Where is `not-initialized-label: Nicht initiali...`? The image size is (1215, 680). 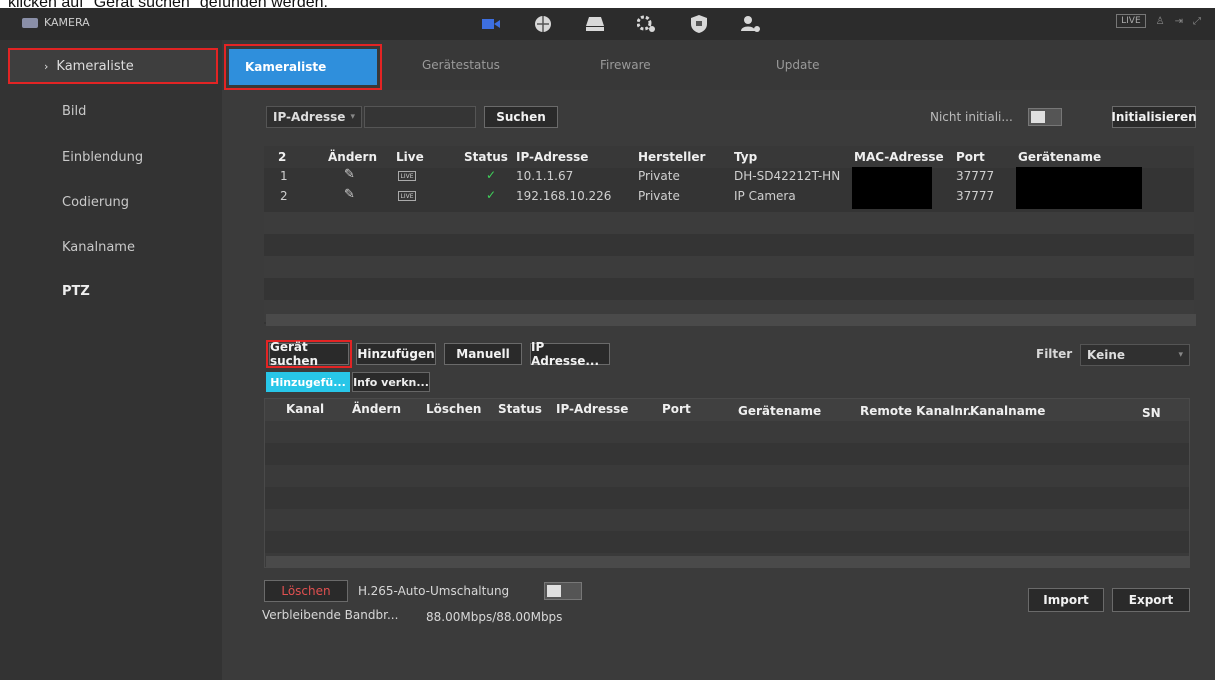 not-initialized-label: Nicht initiali... is located at coordinates (971, 117).